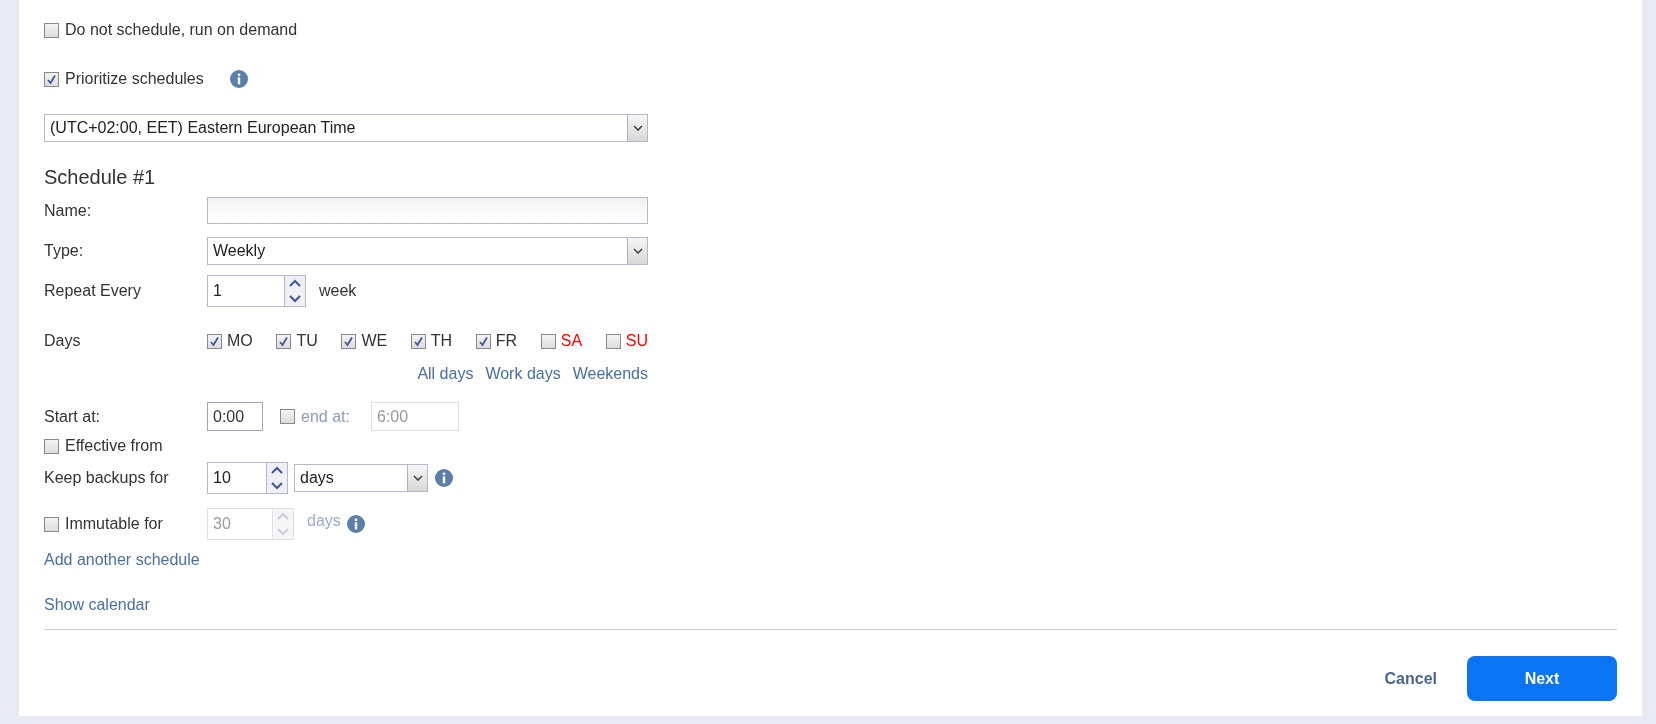  I want to click on day-label: SU, so click(636, 341).